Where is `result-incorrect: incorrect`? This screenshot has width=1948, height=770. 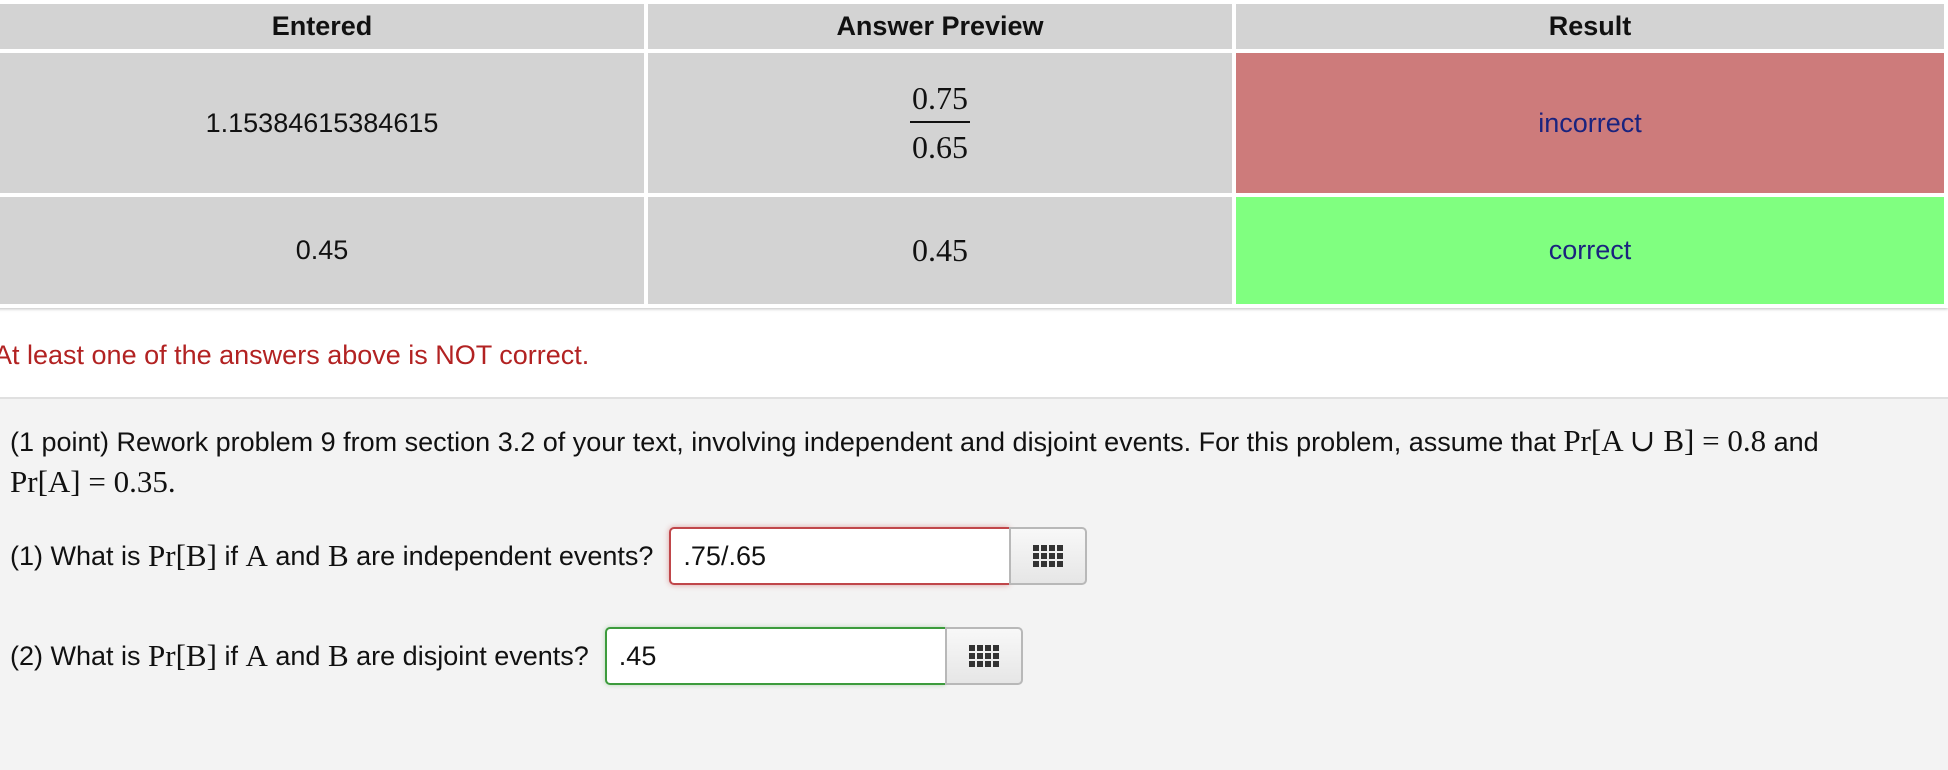 result-incorrect: incorrect is located at coordinates (1590, 122).